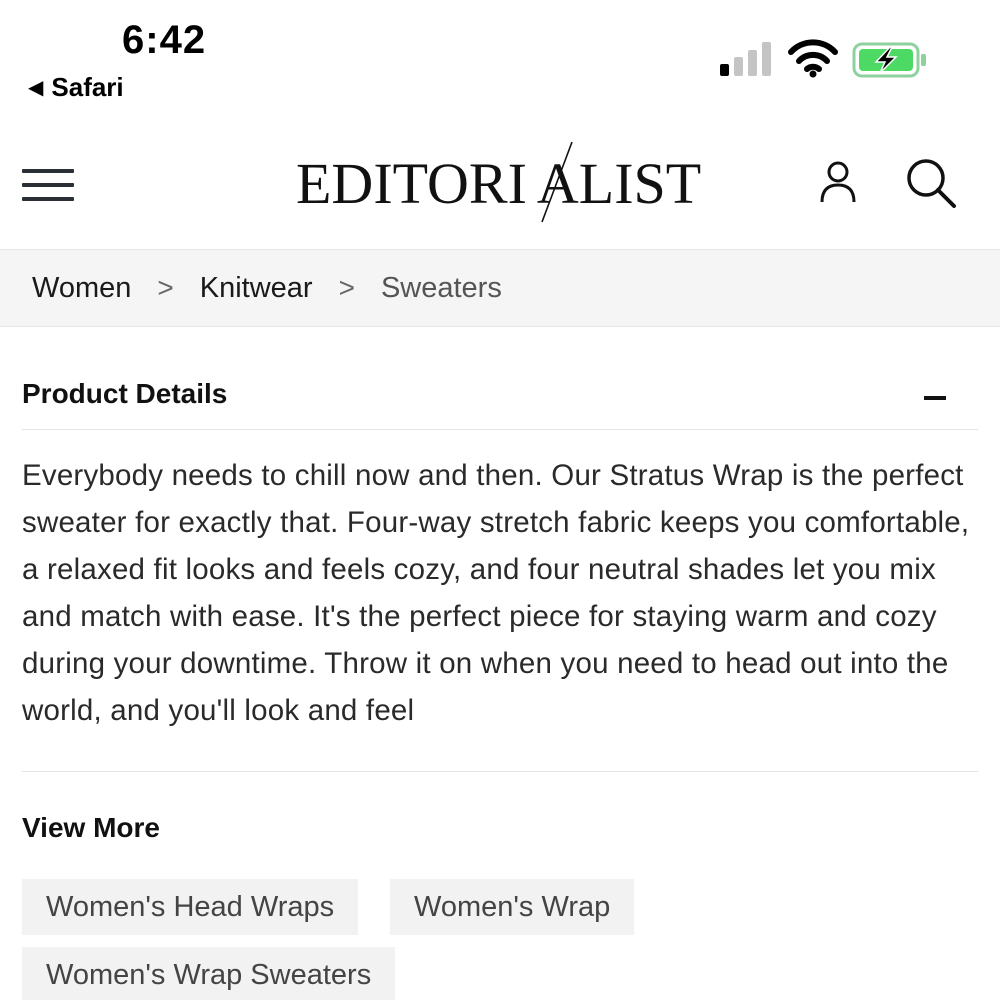  Describe the element at coordinates (441, 288) in the screenshot. I see `breadcrumb-sweaters: Sweaters` at that location.